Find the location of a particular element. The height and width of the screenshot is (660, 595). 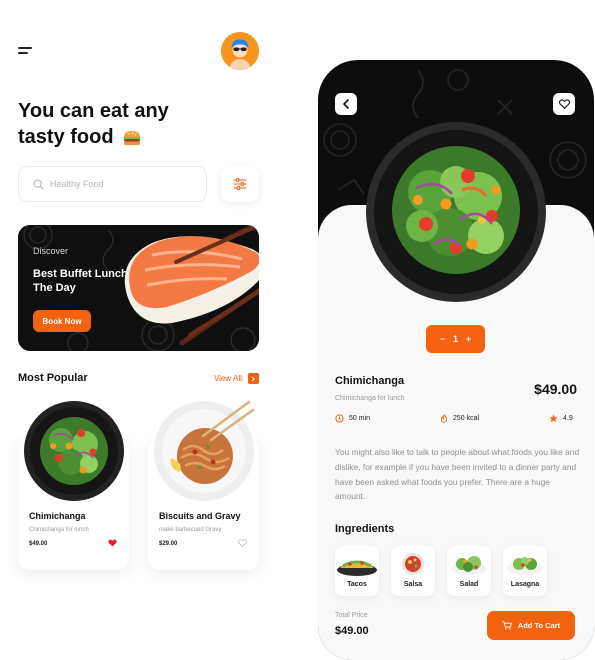

book-now-button: Book Now is located at coordinates (62, 321).